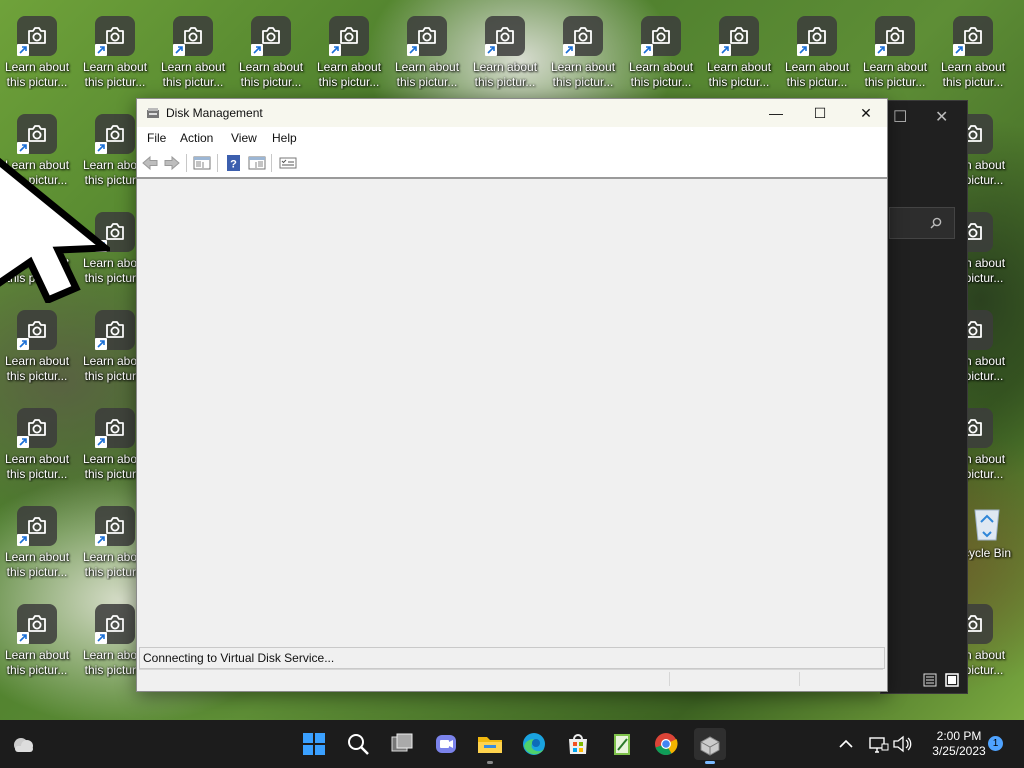 The image size is (1024, 768). What do you see at coordinates (902, 744) in the screenshot?
I see `volume-icon` at bounding box center [902, 744].